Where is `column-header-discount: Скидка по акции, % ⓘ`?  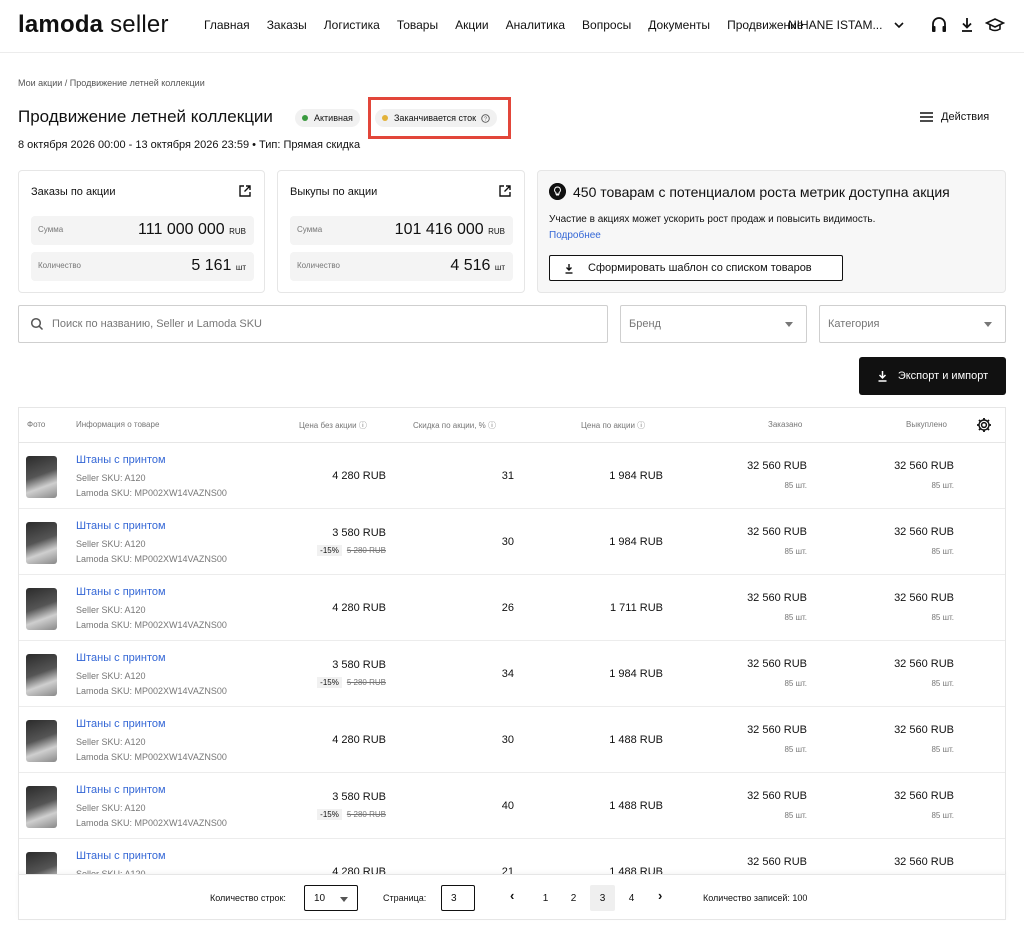 column-header-discount: Скидка по акции, % ⓘ is located at coordinates (454, 425).